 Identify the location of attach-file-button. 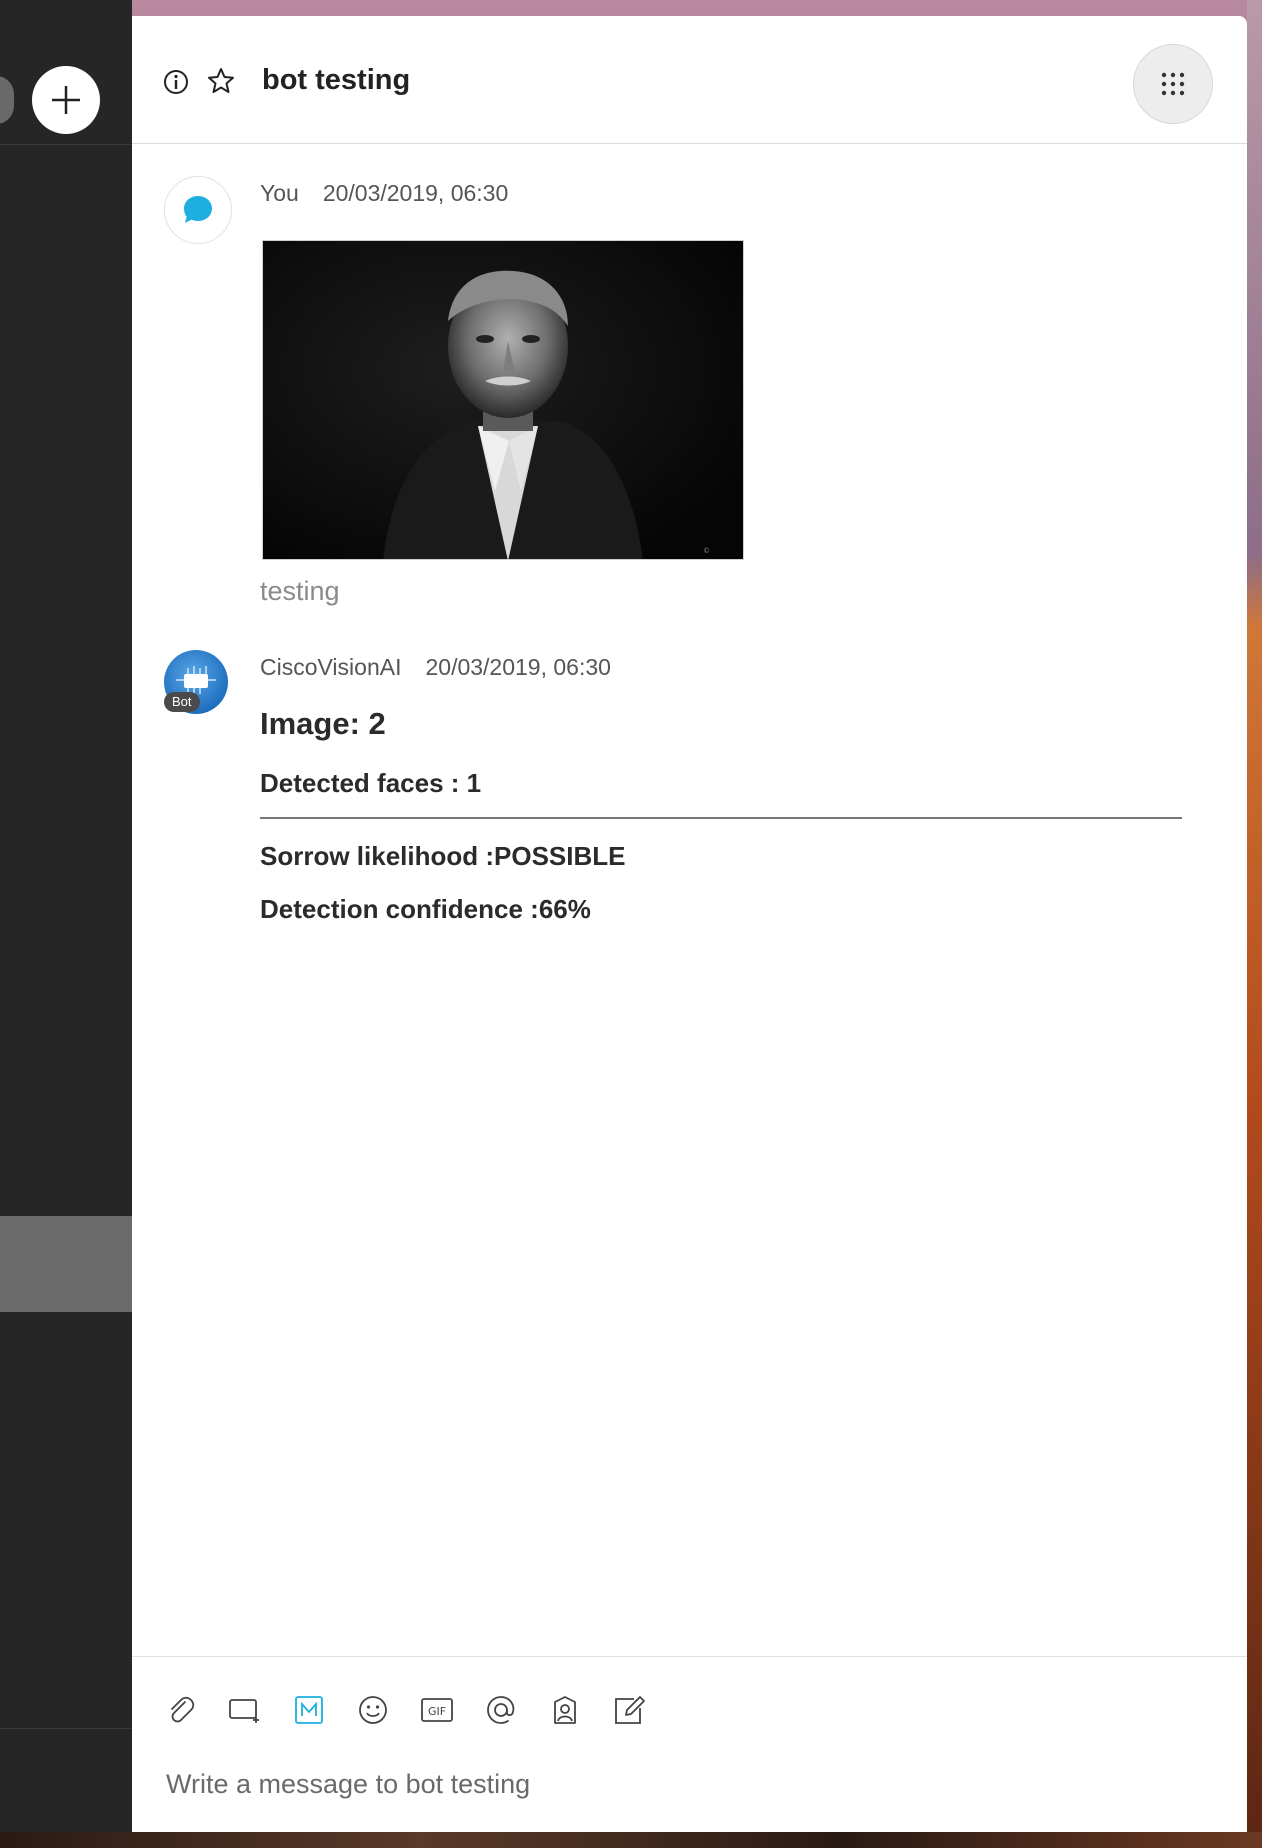
(181, 1710).